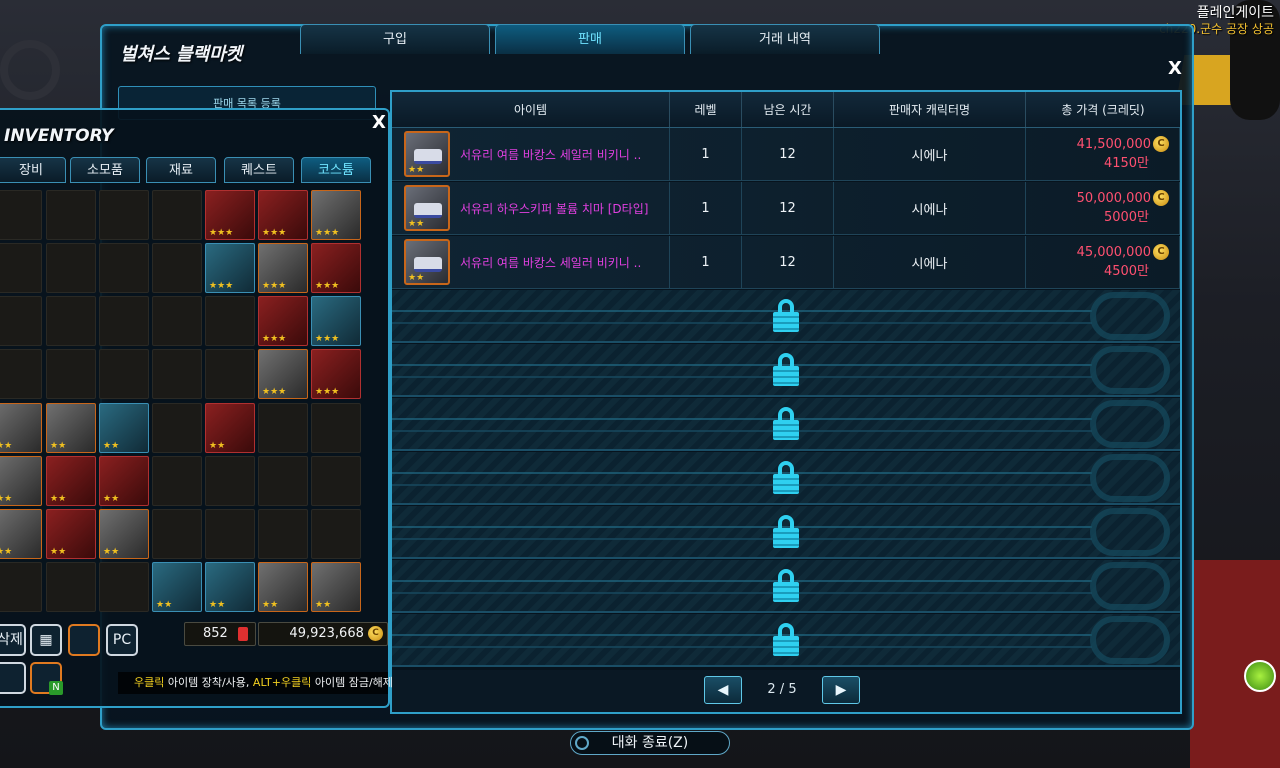 Image resolution: width=1280 pixels, height=768 pixels. I want to click on prev-page-button: ◀, so click(723, 690).